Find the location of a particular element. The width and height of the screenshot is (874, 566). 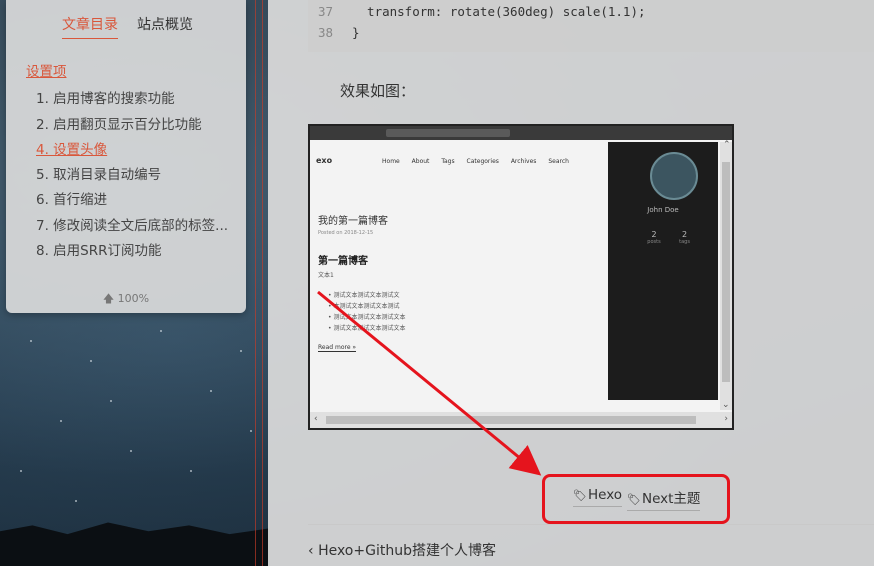

nav-about: About is located at coordinates (420, 161).